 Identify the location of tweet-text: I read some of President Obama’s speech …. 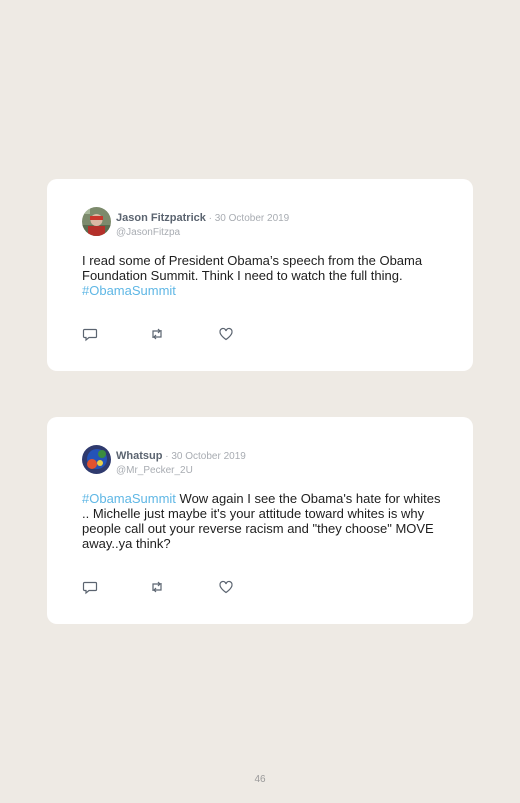
(262, 275).